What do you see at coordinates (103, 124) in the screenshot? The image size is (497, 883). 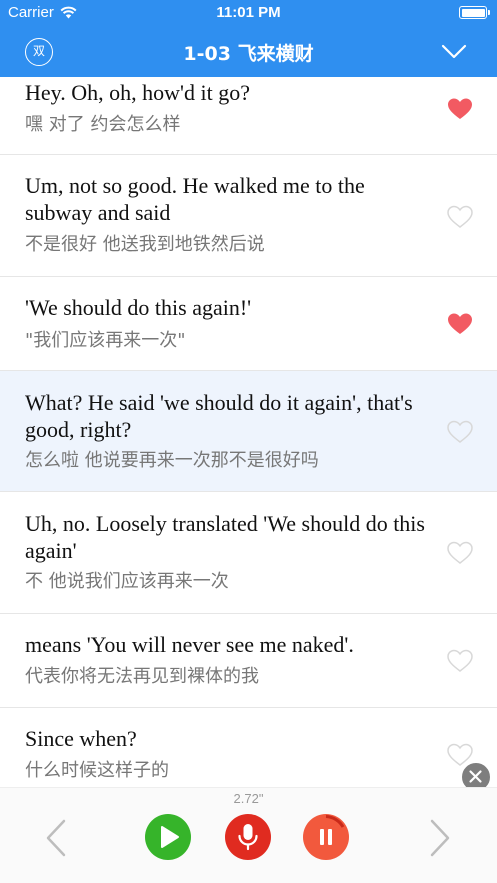 I see `chinese-translation: 嘿 对了 约会怎么样` at bounding box center [103, 124].